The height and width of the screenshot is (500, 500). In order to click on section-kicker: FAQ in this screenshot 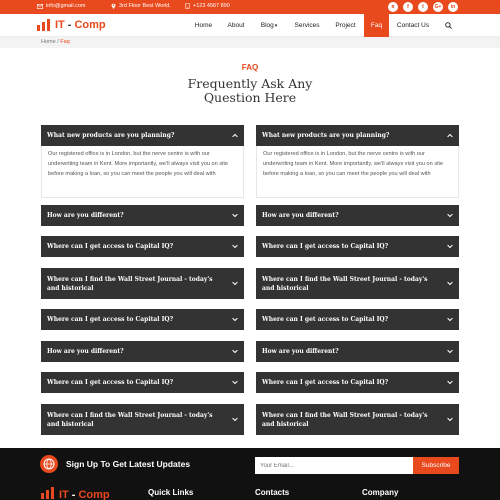, I will do `click(250, 67)`.